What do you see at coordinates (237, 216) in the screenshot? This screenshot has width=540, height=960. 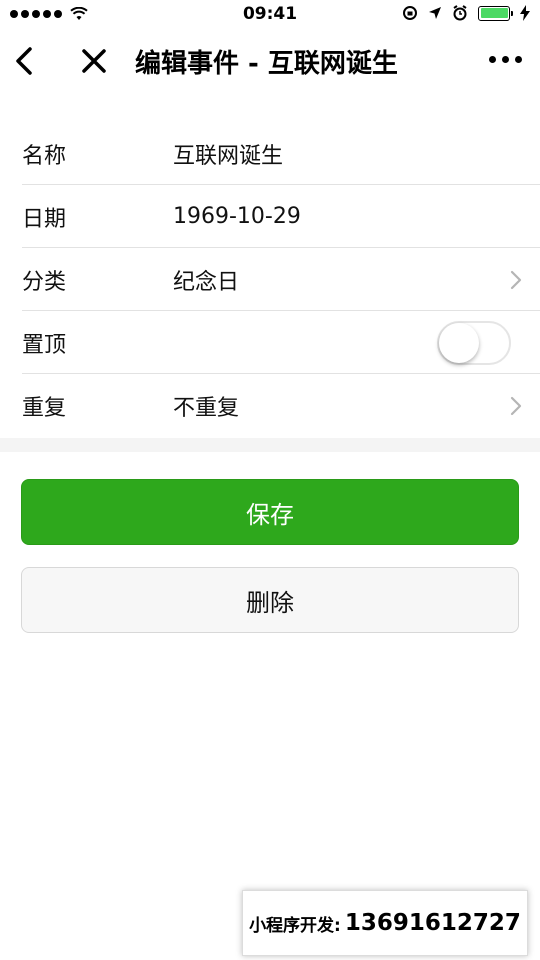 I see `date-field: 1969-10-29` at bounding box center [237, 216].